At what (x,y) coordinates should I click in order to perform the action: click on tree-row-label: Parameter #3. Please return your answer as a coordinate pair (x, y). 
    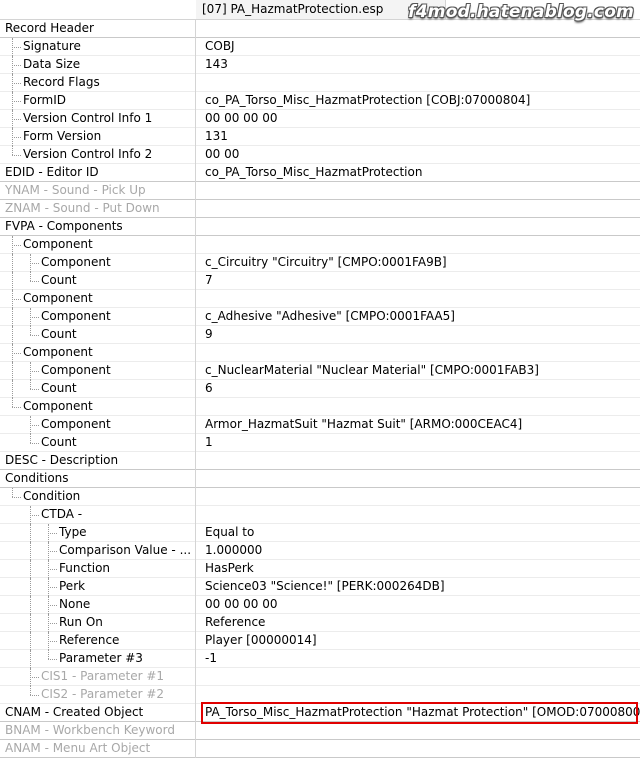
    Looking at the image, I should click on (101, 658).